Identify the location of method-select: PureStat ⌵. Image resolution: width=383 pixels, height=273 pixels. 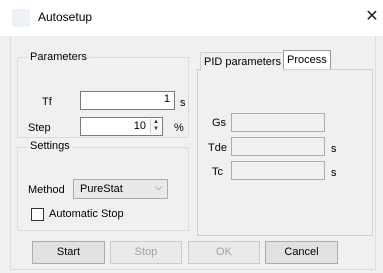
(120, 189).